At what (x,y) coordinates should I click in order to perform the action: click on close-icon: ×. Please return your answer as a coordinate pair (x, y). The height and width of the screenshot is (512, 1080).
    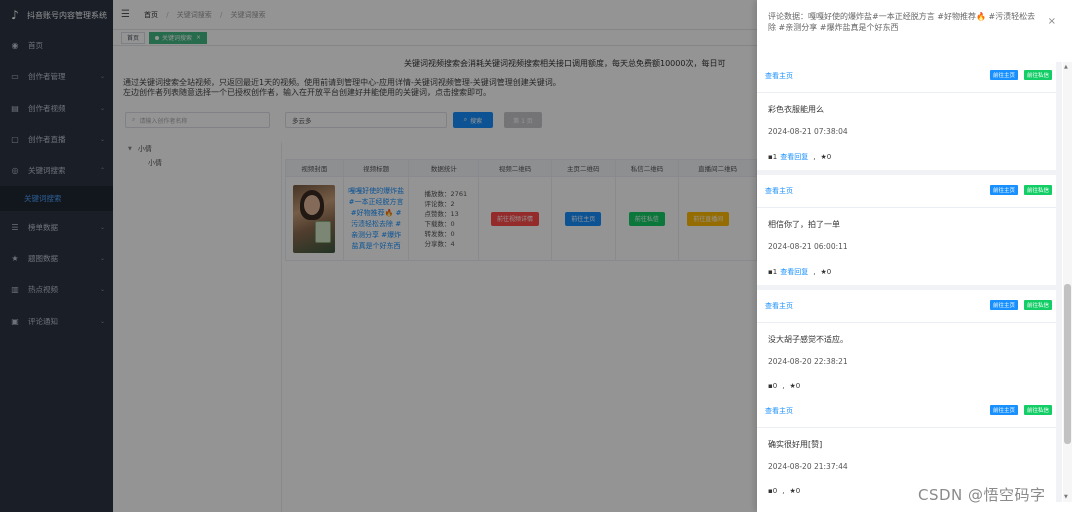
    Looking at the image, I should click on (1052, 21).